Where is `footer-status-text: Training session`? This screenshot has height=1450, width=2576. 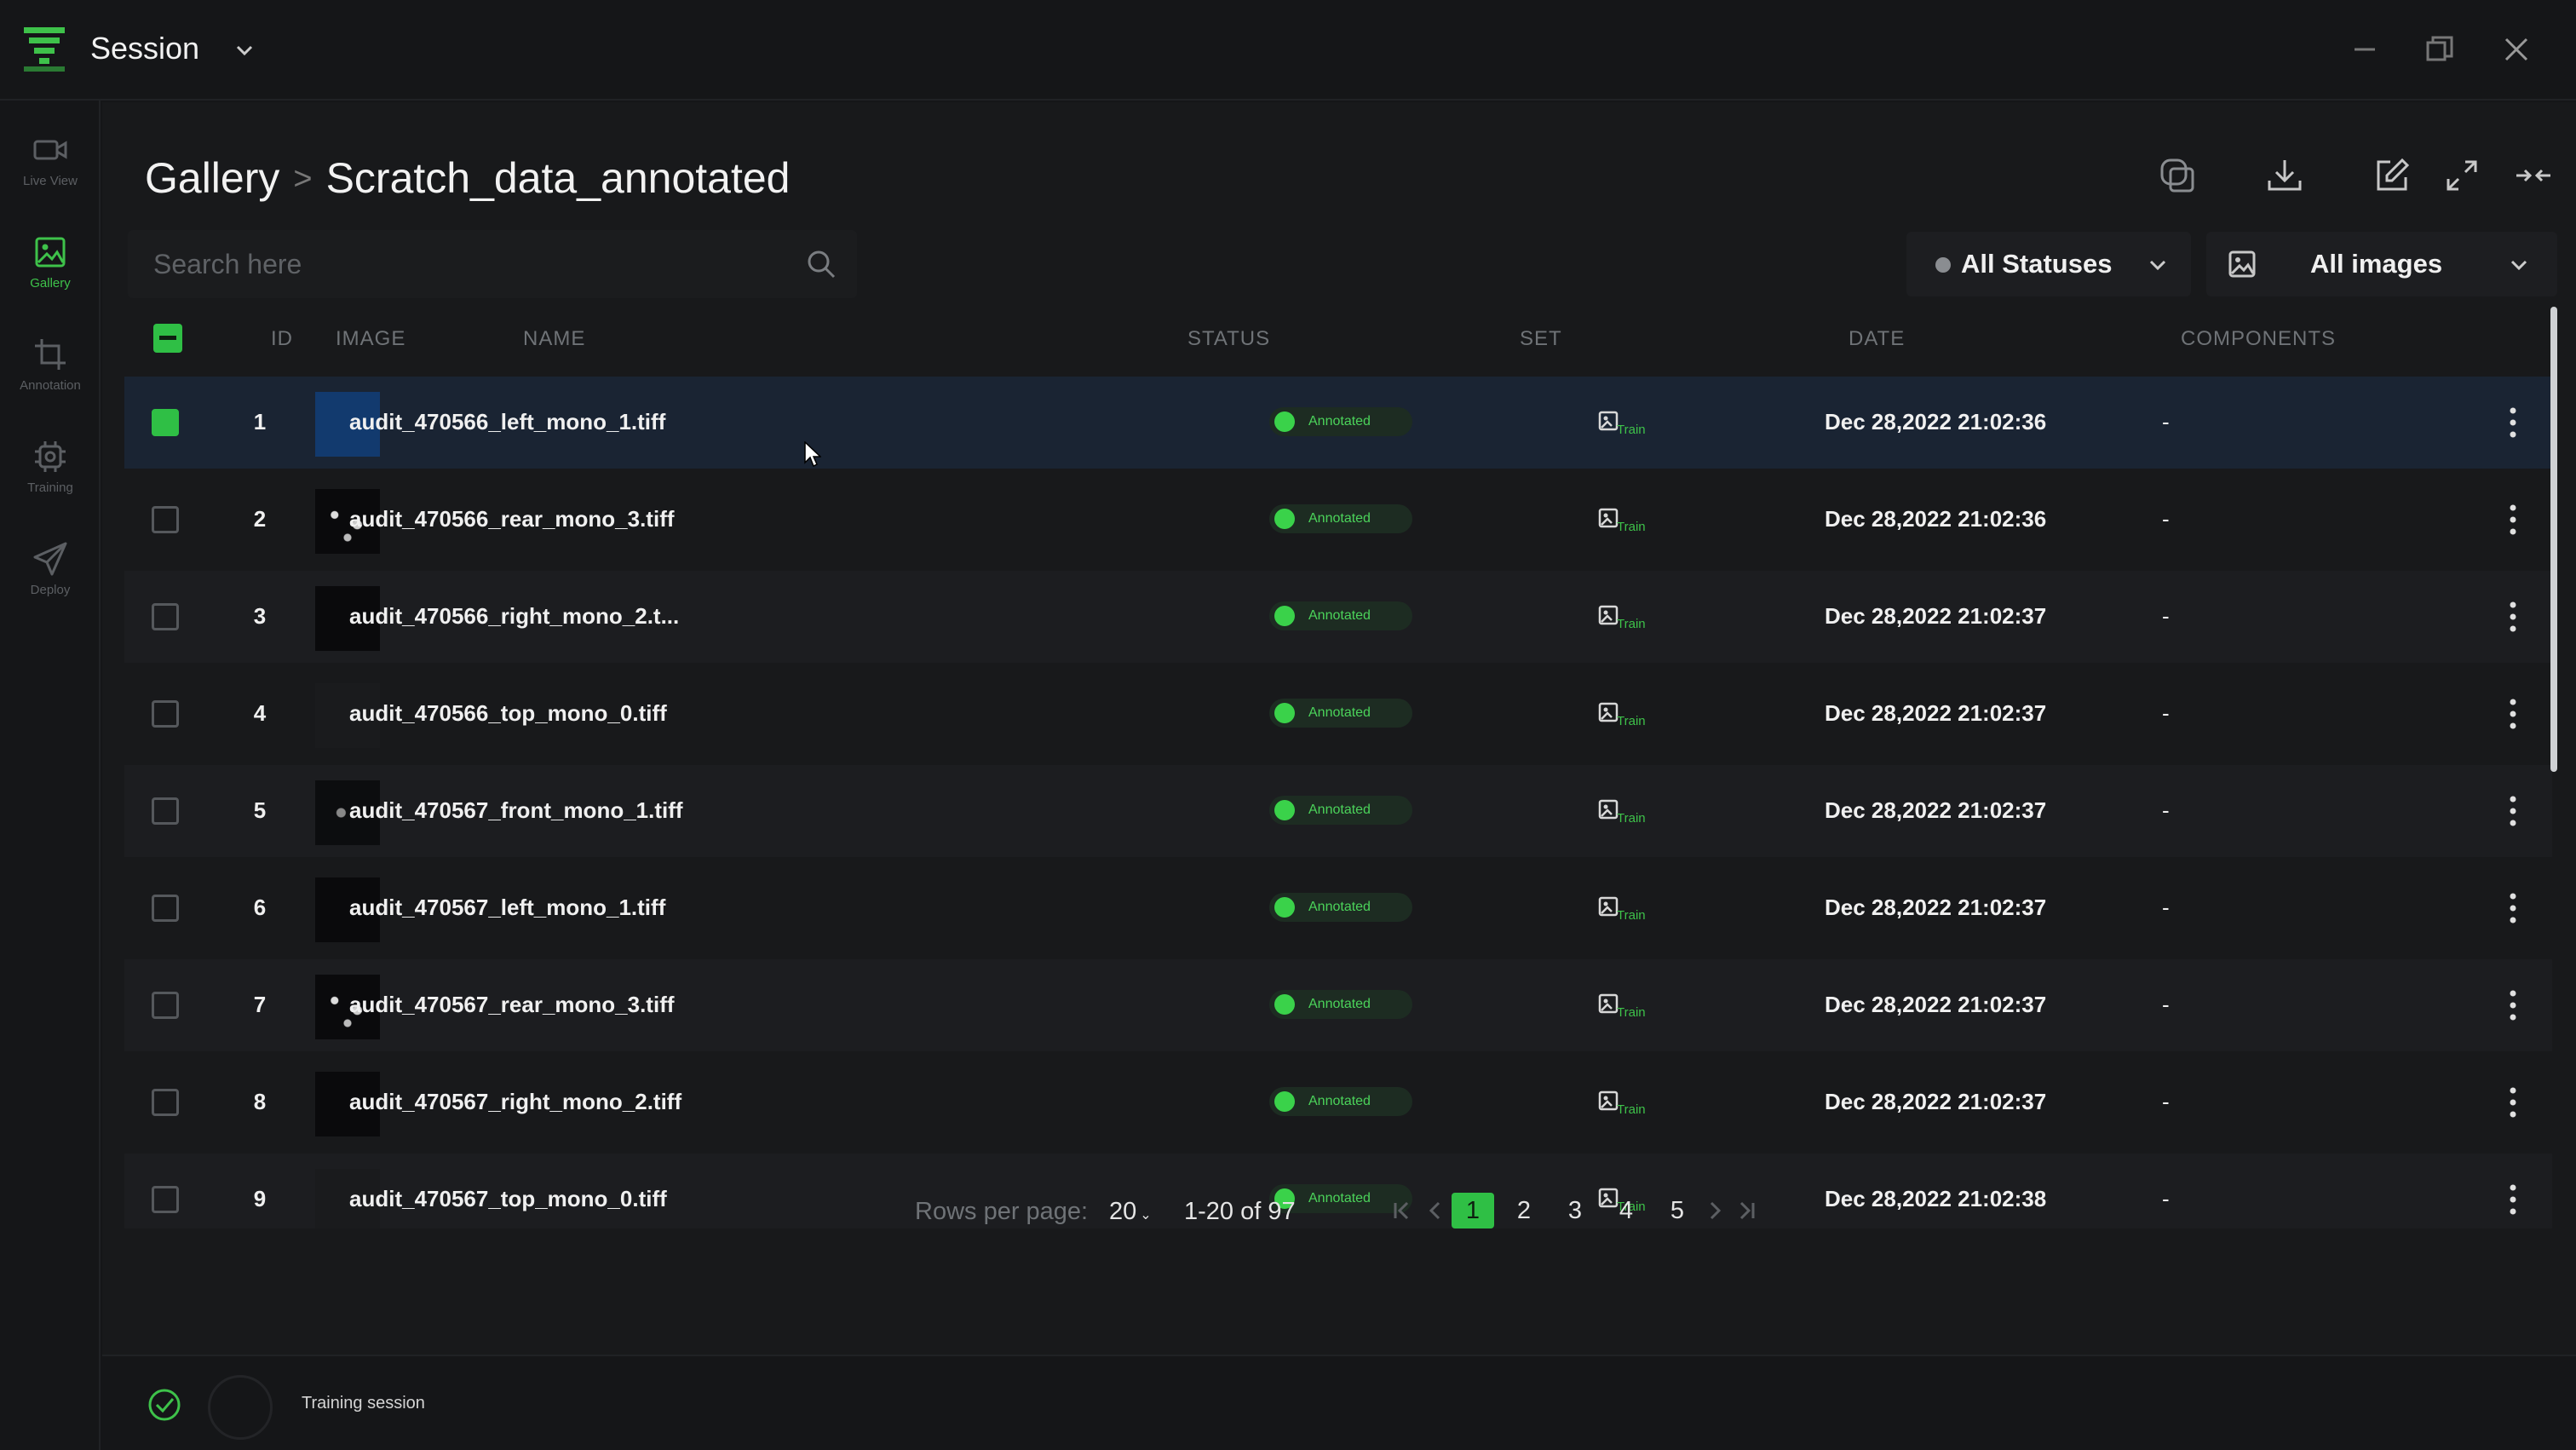 footer-status-text: Training session is located at coordinates (364, 1403).